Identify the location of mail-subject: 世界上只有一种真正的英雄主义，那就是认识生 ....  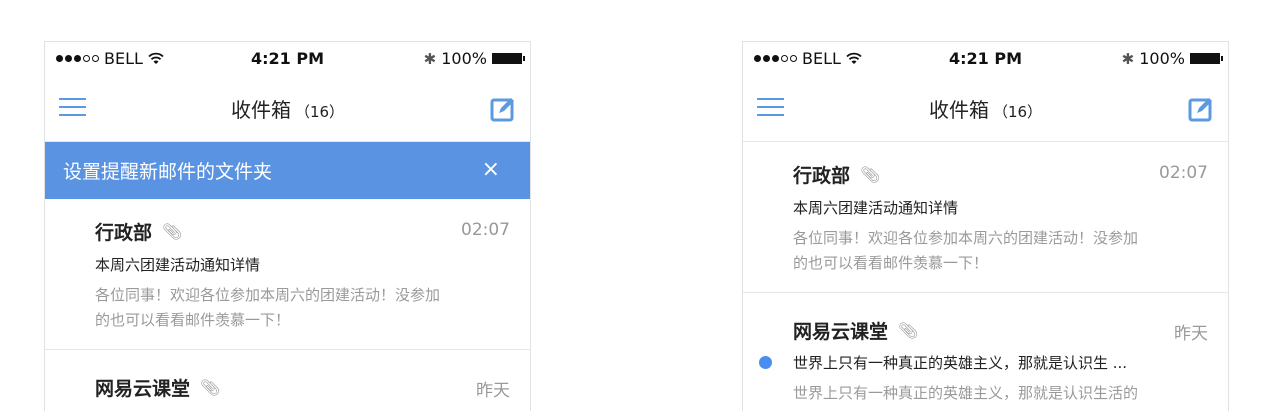
(960, 363).